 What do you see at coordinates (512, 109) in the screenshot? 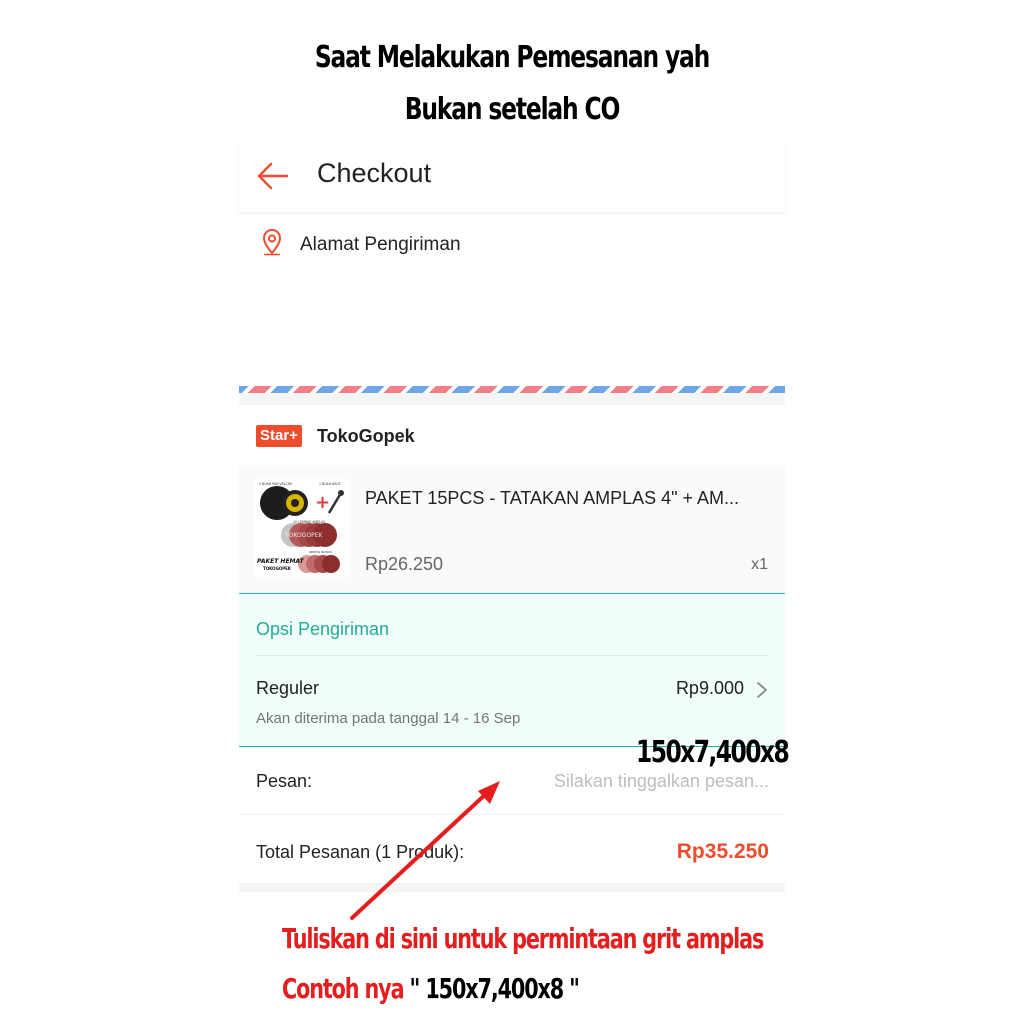
I see `instruction-caption-line2: Bukan setelah CO` at bounding box center [512, 109].